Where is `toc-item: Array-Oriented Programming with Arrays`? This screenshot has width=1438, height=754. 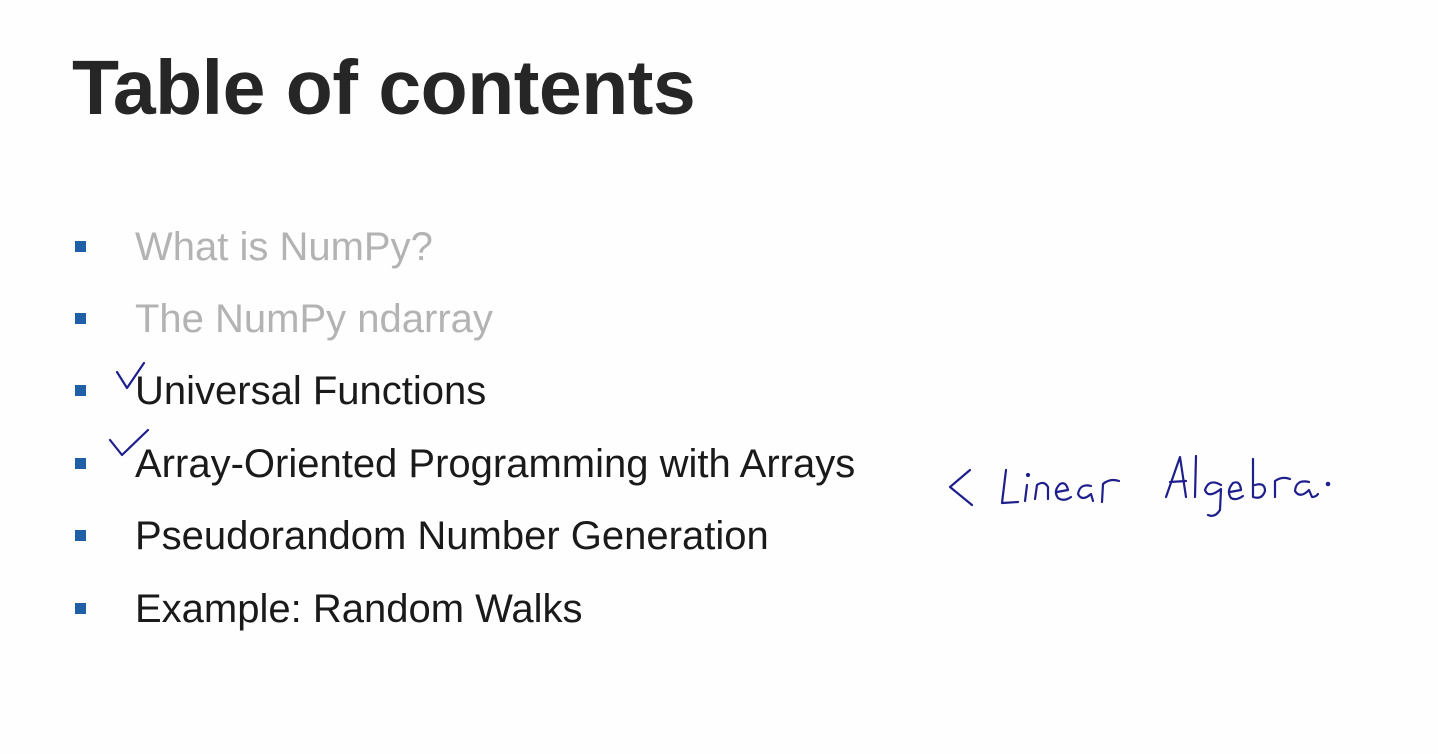 toc-item: Array-Oriented Programming with Arrays is located at coordinates (500, 464).